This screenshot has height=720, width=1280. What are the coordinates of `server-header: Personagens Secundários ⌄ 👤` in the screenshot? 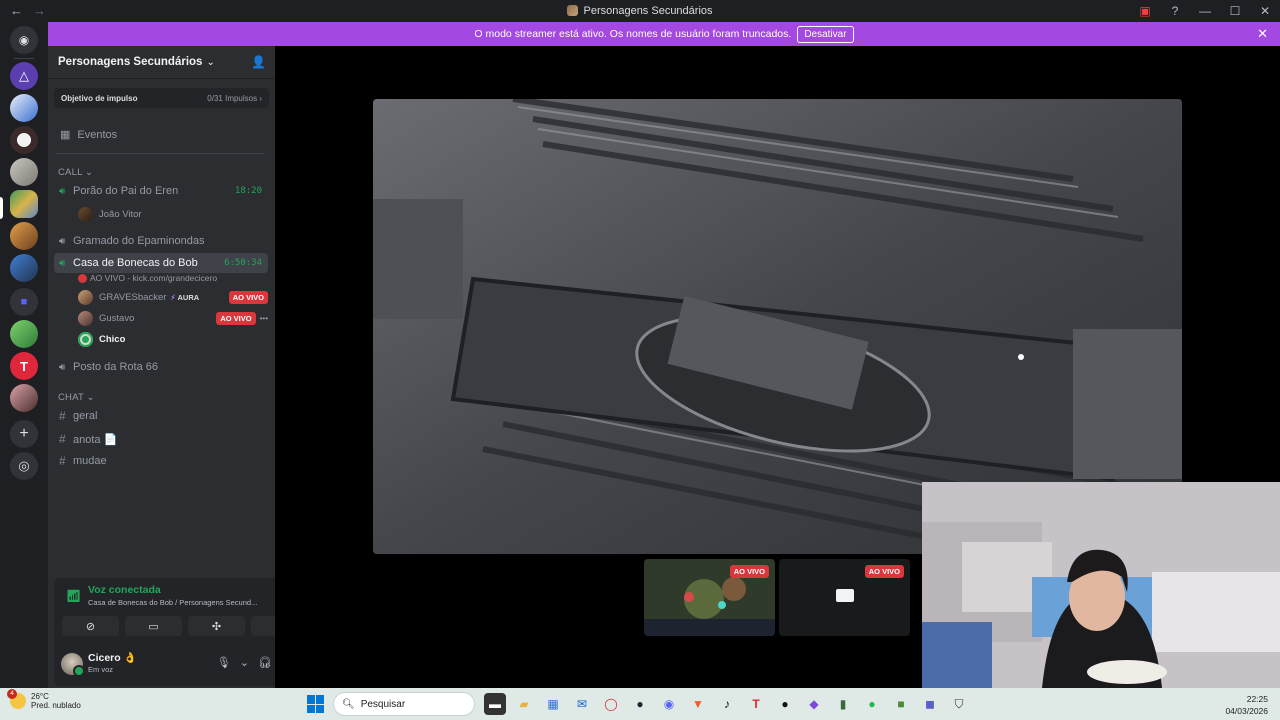 It's located at (161, 62).